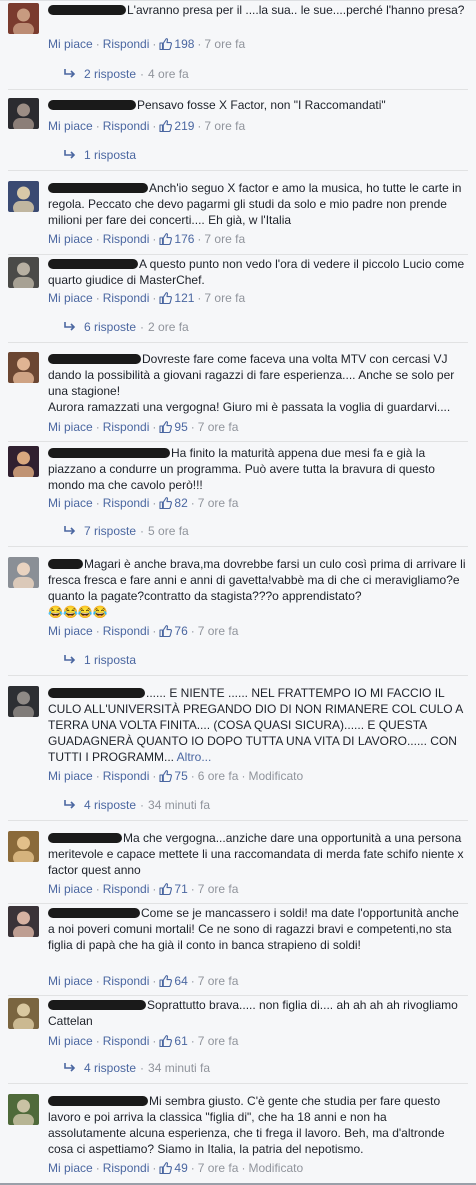  Describe the element at coordinates (180, 889) in the screenshot. I see `like-count: 71` at that location.